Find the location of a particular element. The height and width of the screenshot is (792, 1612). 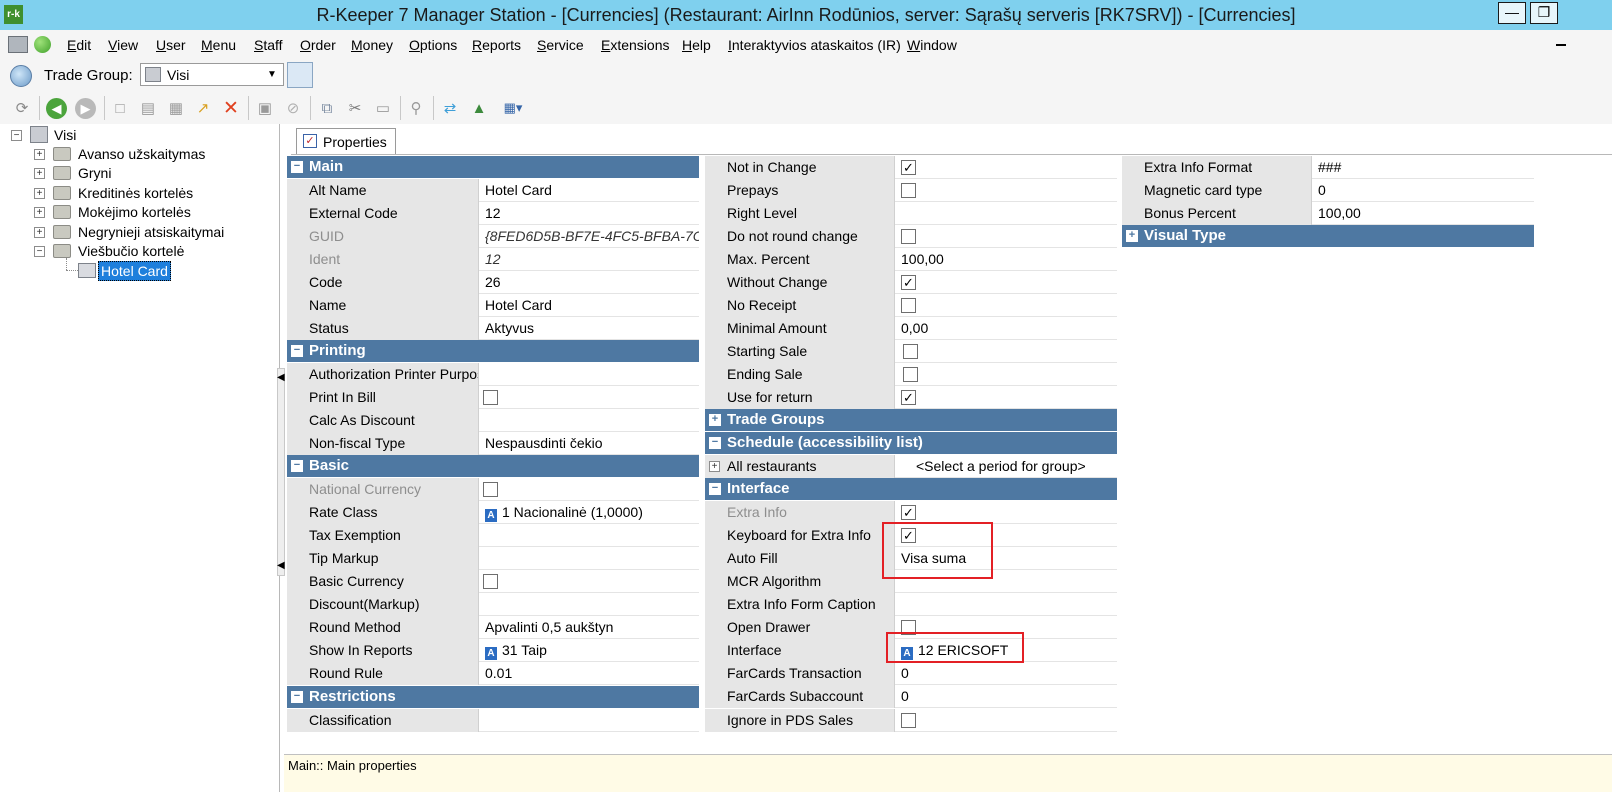

prop-row: Starting Sale is located at coordinates (911, 351).